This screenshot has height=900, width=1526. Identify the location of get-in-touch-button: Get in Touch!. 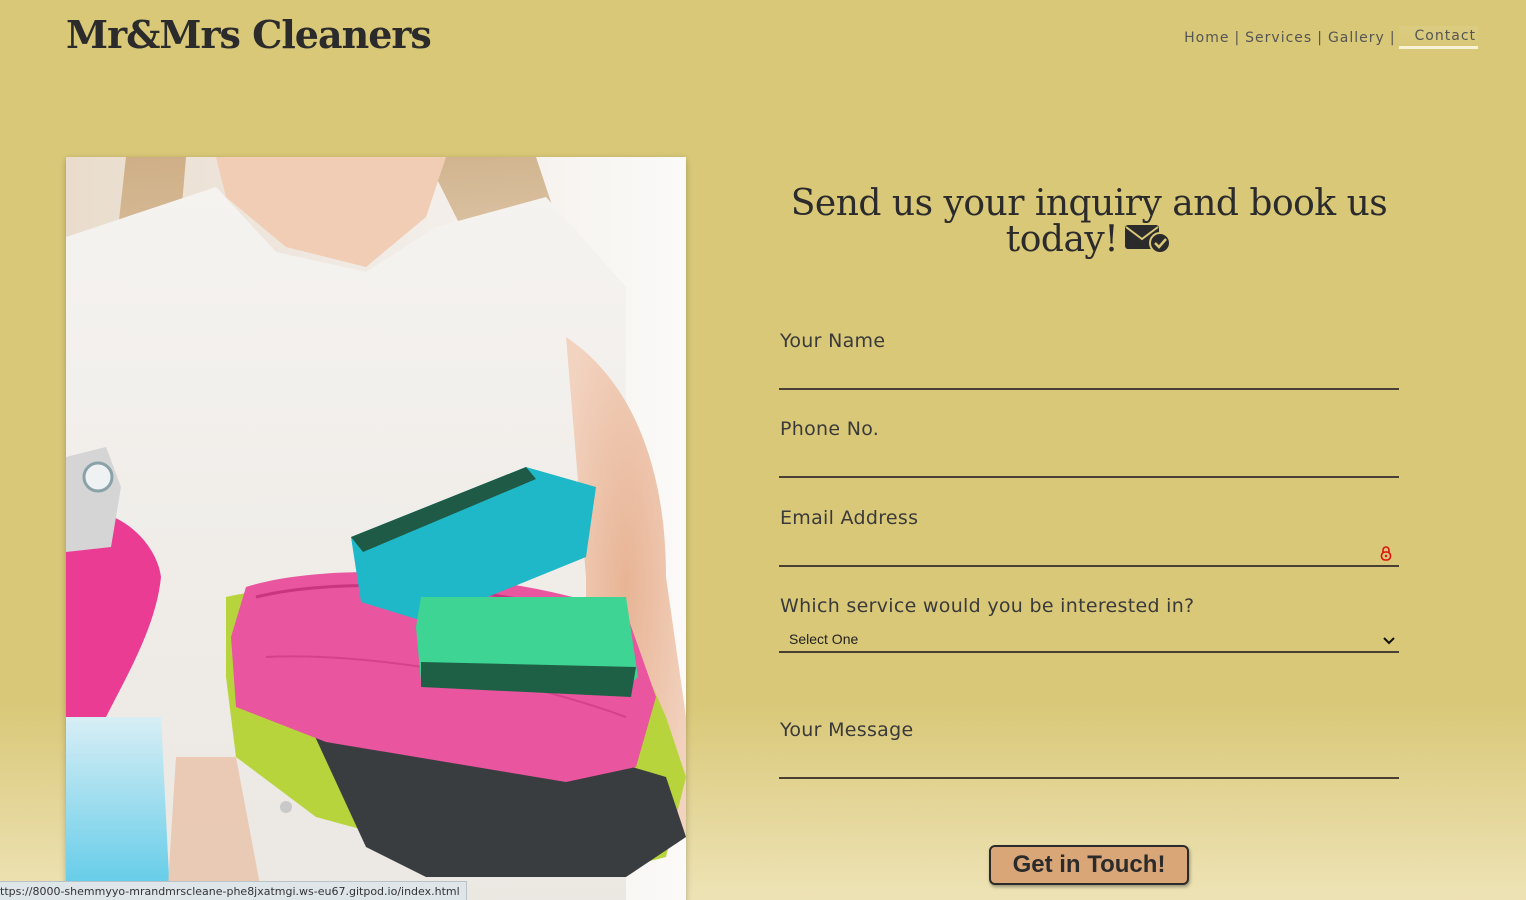
(1089, 865).